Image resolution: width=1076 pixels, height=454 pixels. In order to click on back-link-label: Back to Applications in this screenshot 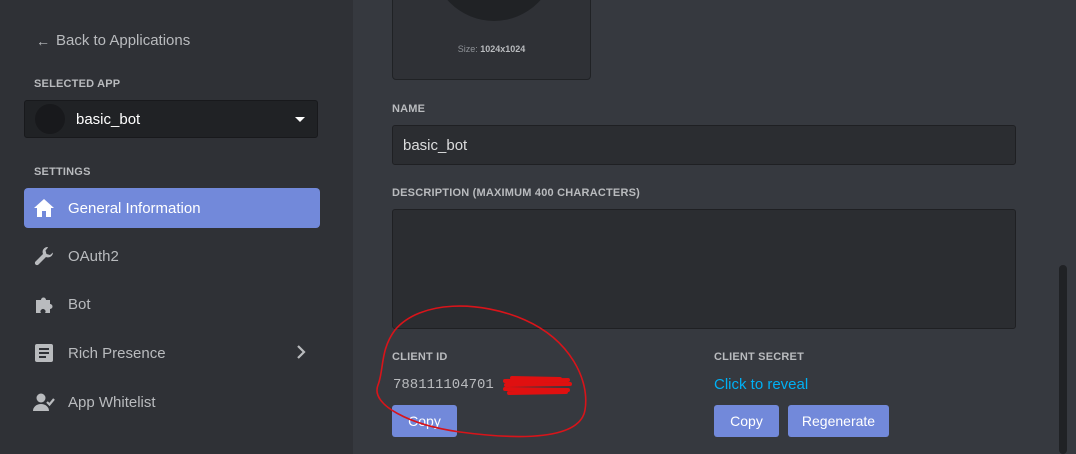, I will do `click(123, 40)`.